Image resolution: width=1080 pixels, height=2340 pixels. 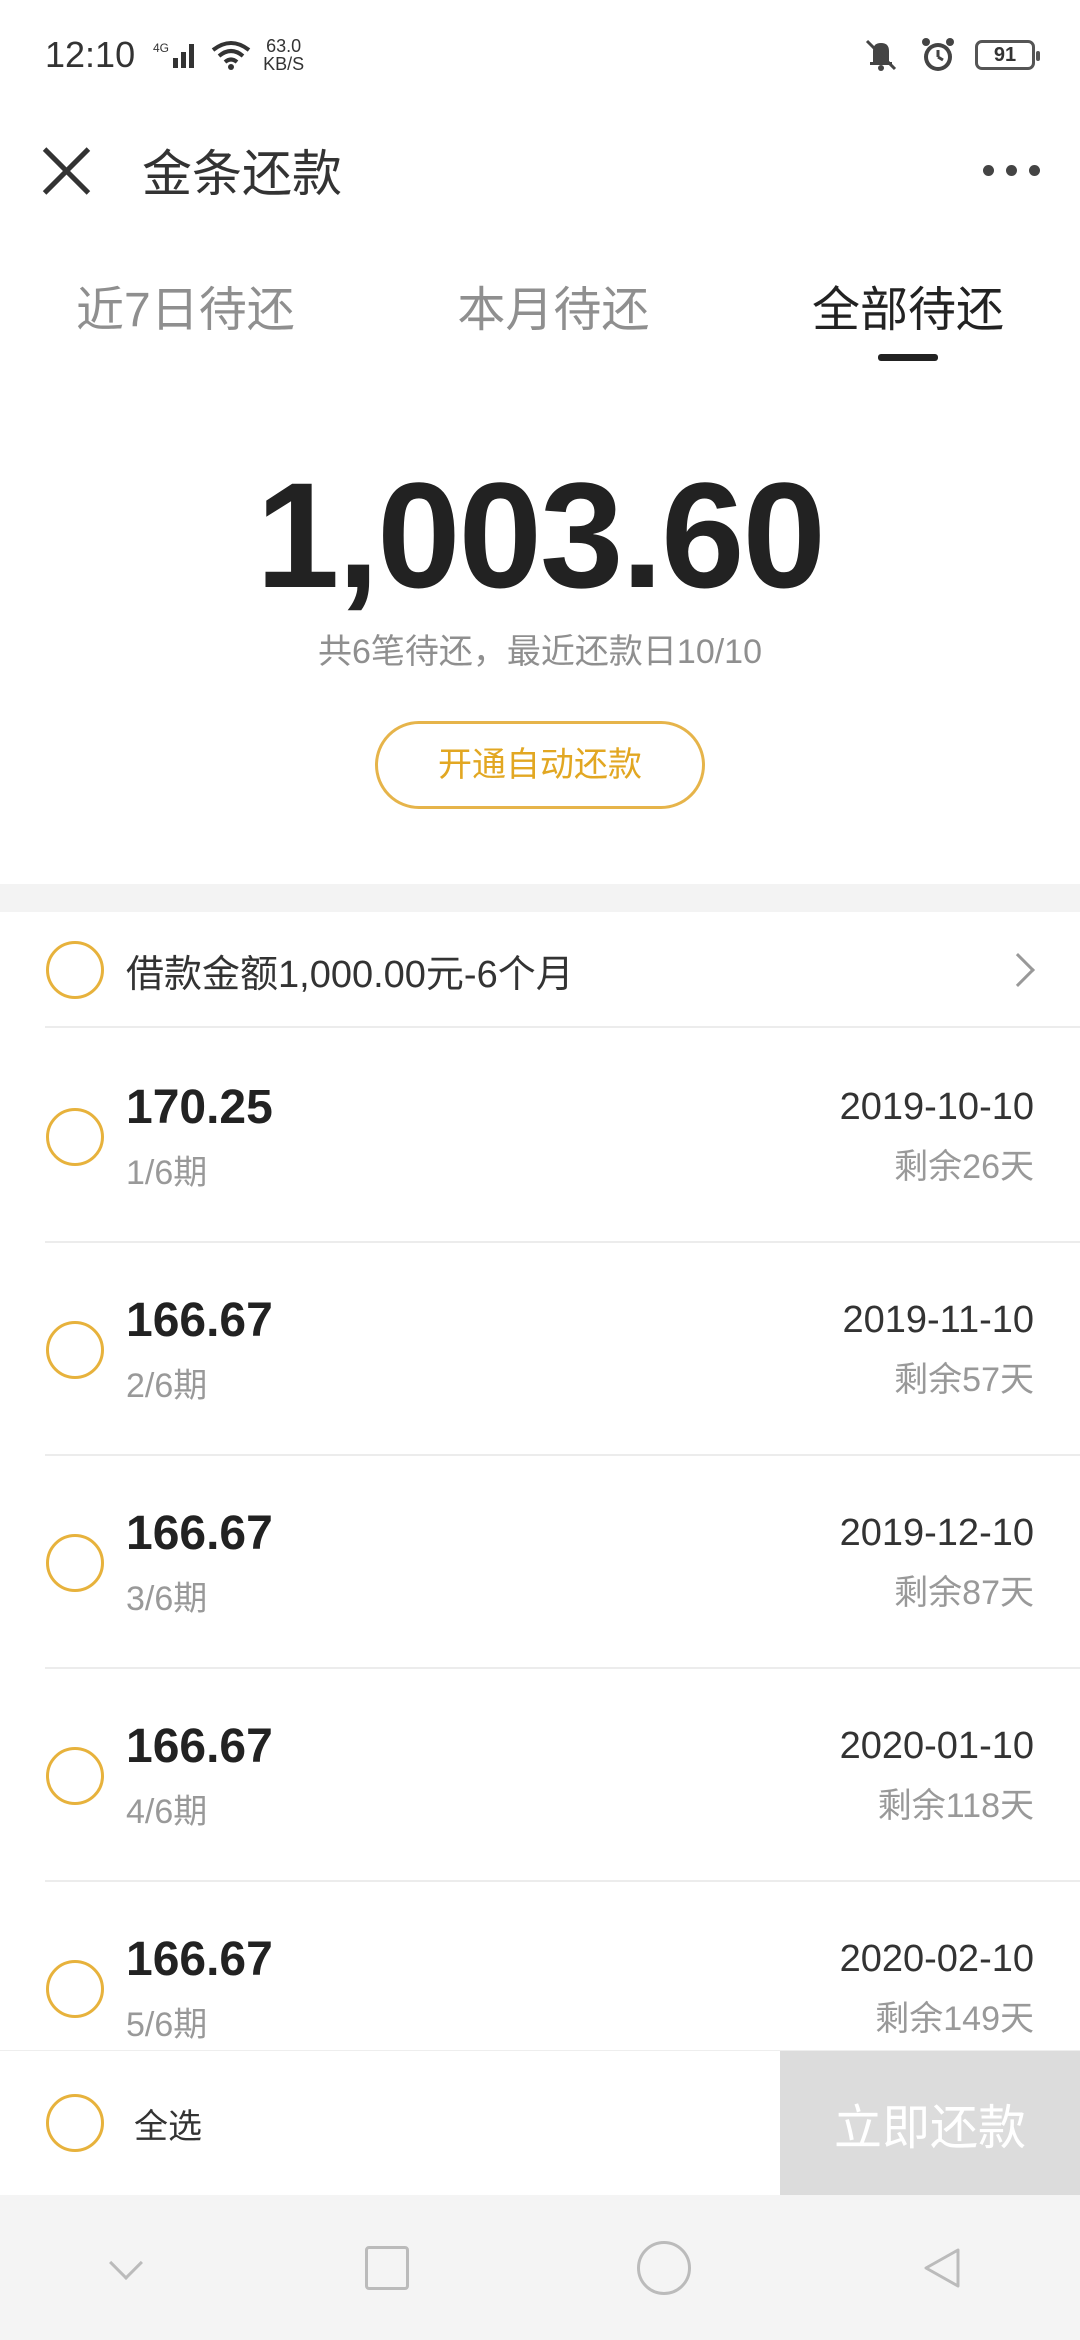 What do you see at coordinates (540, 765) in the screenshot?
I see `auto-repay-button: 开通自动还款` at bounding box center [540, 765].